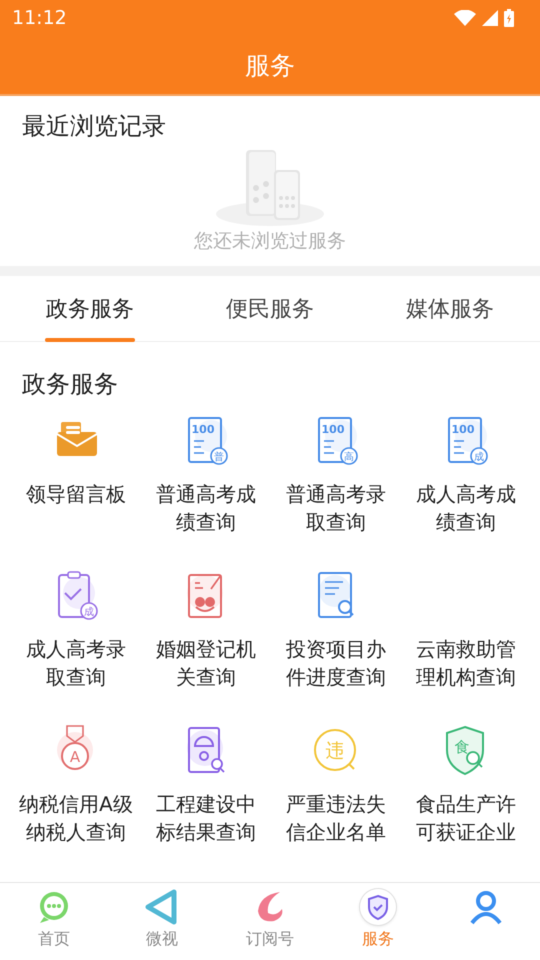 Image resolution: width=540 pixels, height=960 pixels. Describe the element at coordinates (206, 818) in the screenshot. I see `service-label: 工程建设中标结果查询` at that location.